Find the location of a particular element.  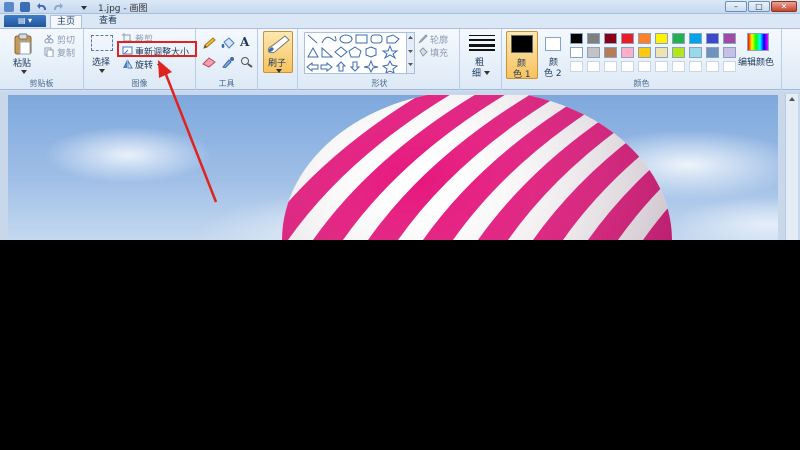

image-group-label: 图像 is located at coordinates (139, 83).